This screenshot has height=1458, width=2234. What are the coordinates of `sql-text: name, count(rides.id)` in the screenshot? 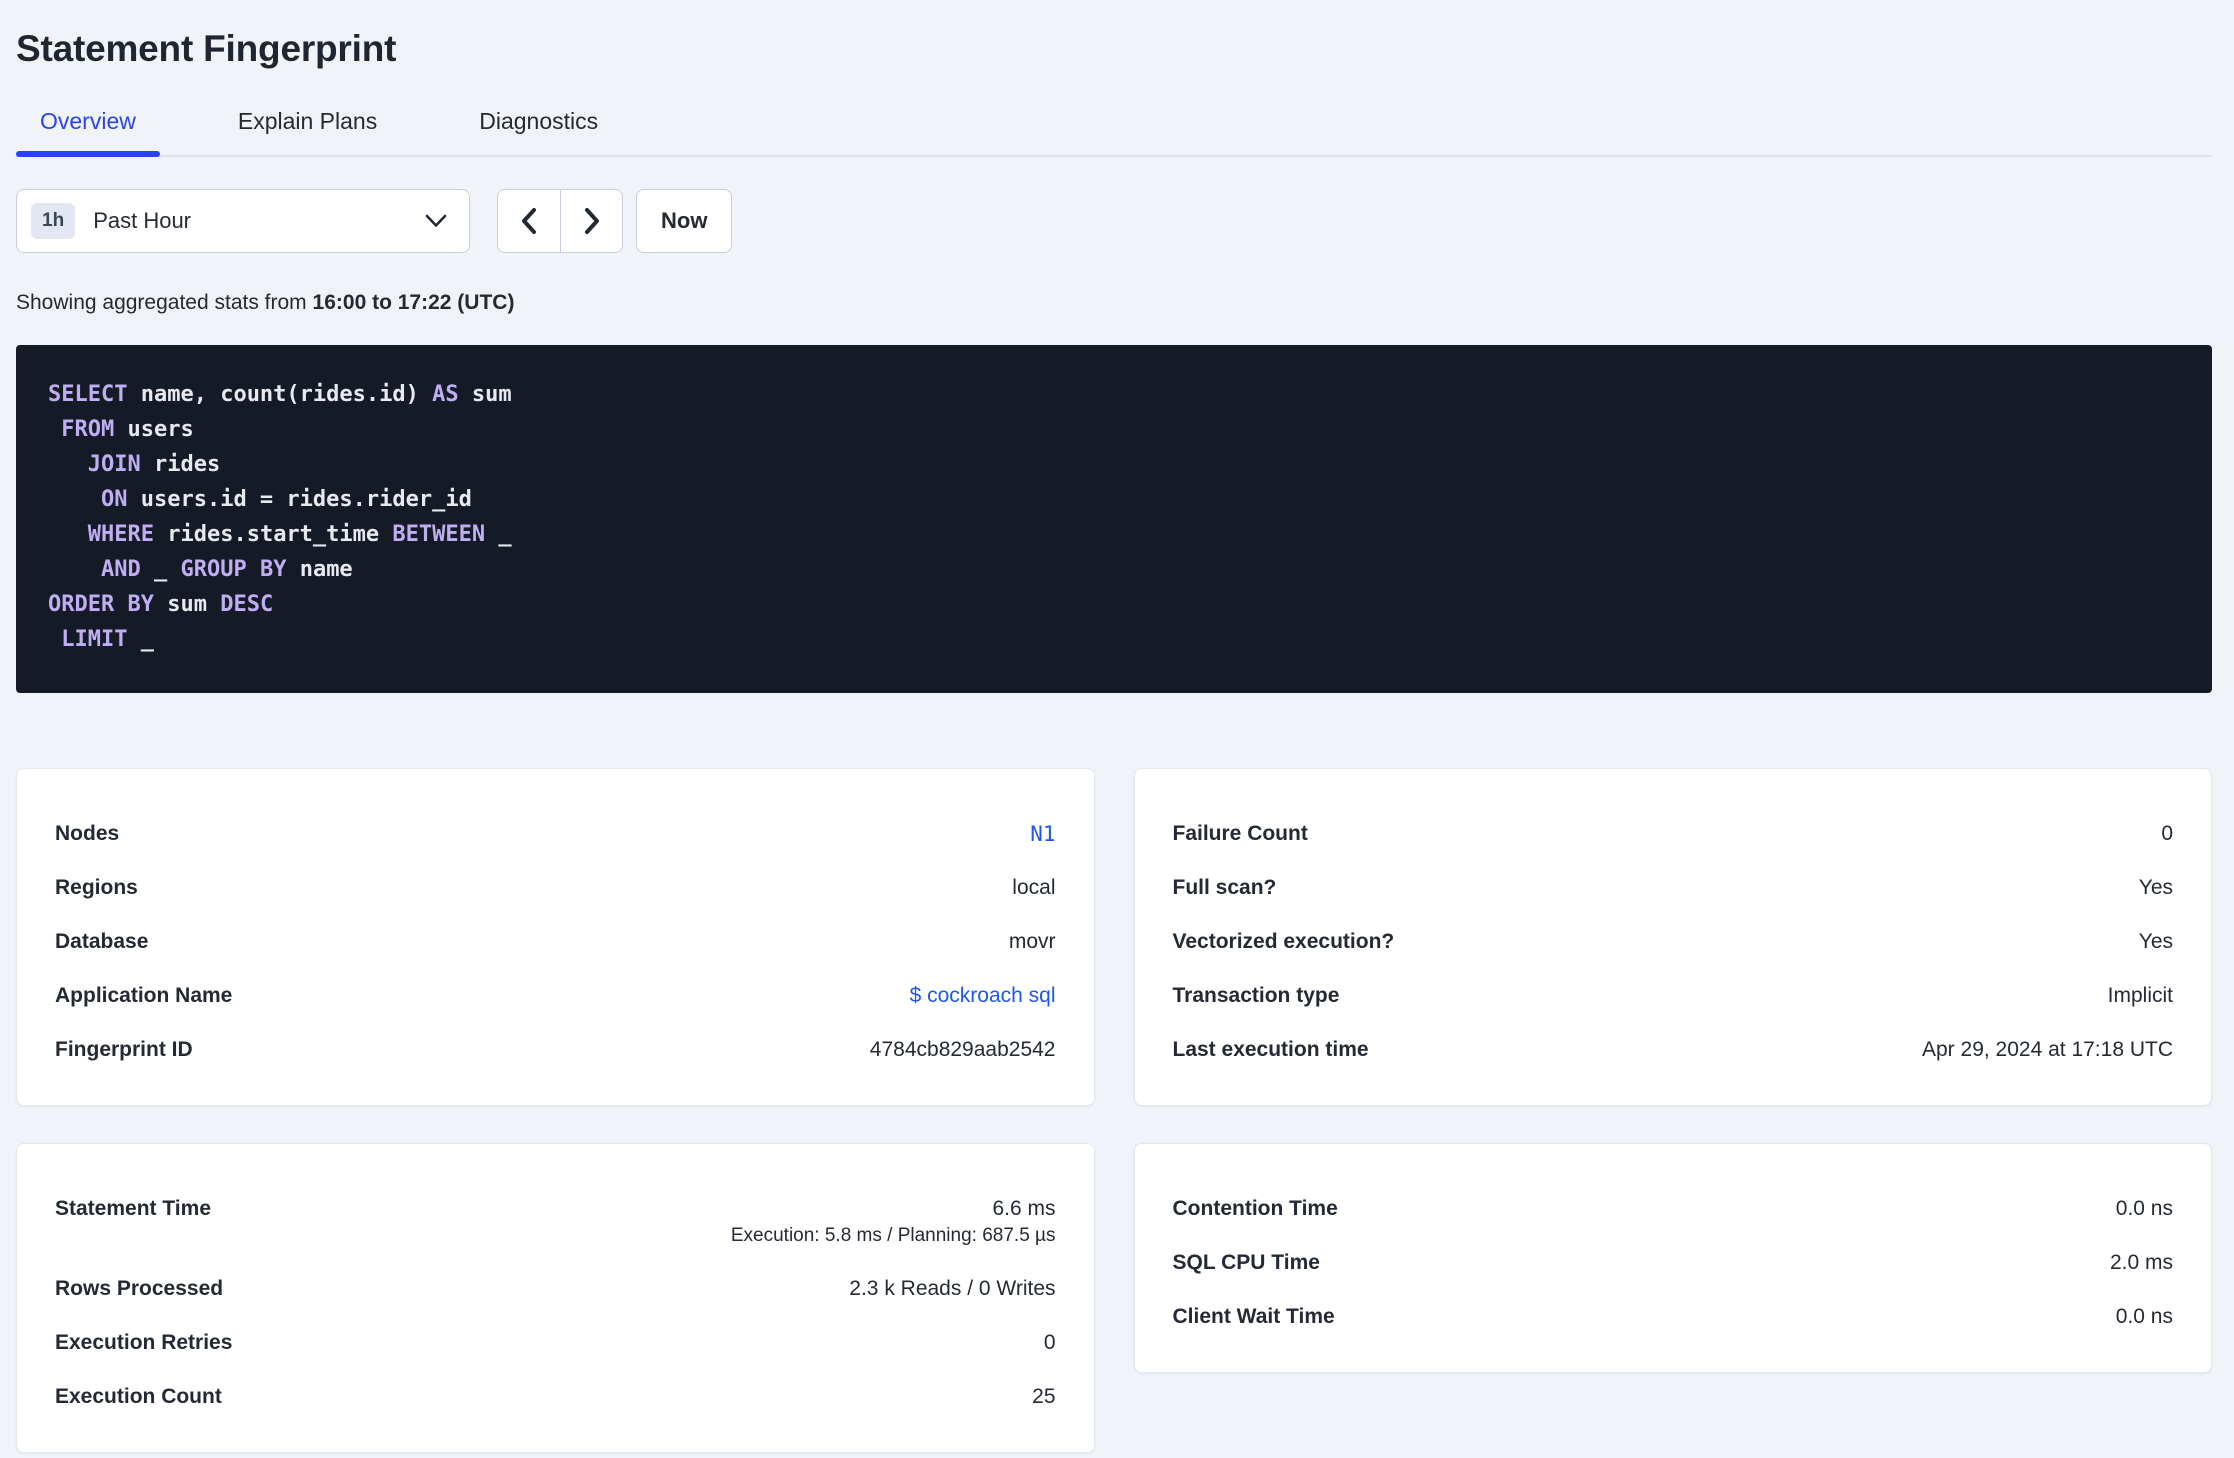 It's located at (280, 394).